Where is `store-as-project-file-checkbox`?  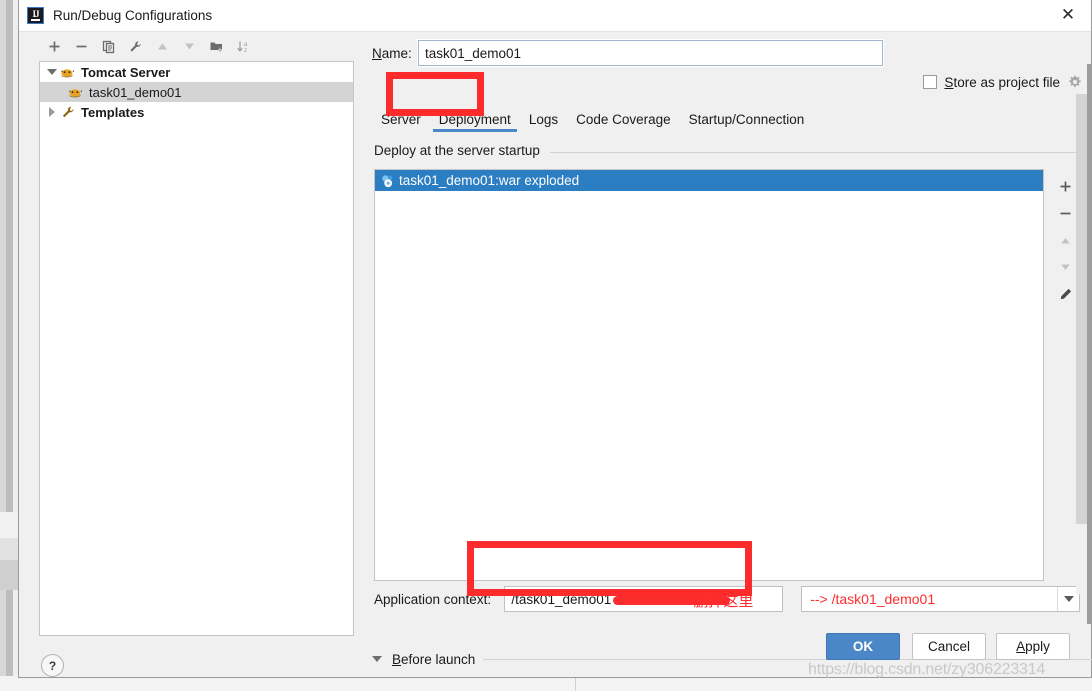 store-as-project-file-checkbox is located at coordinates (930, 82).